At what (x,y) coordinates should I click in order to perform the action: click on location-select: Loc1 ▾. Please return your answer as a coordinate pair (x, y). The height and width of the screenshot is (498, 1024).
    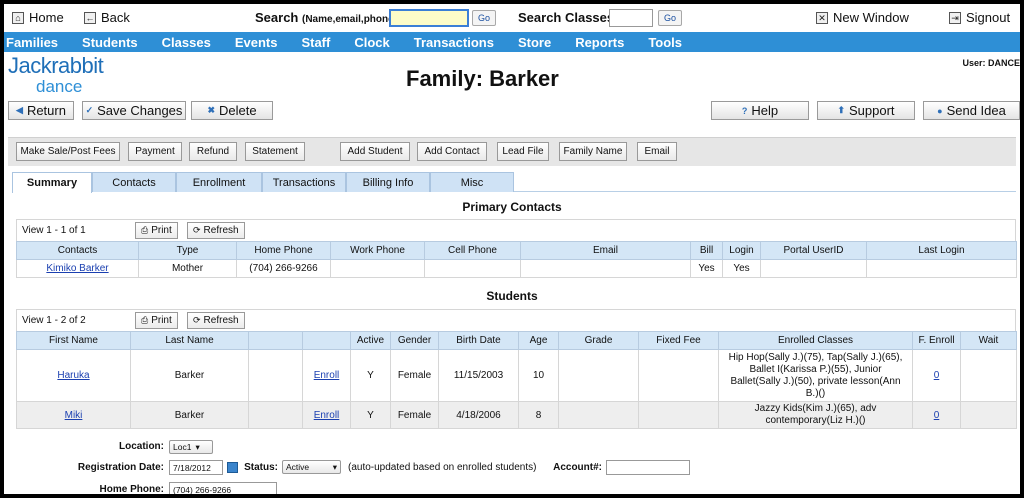
    Looking at the image, I should click on (191, 447).